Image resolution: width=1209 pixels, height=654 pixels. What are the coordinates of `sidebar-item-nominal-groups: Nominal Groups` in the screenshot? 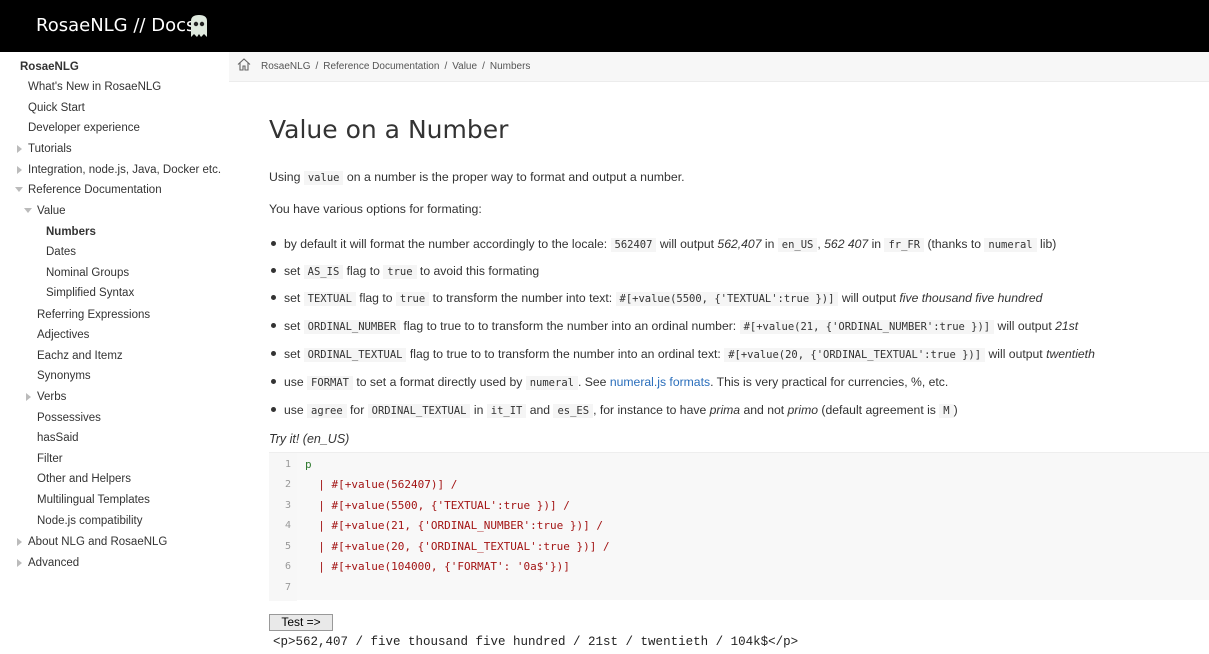 It's located at (87, 273).